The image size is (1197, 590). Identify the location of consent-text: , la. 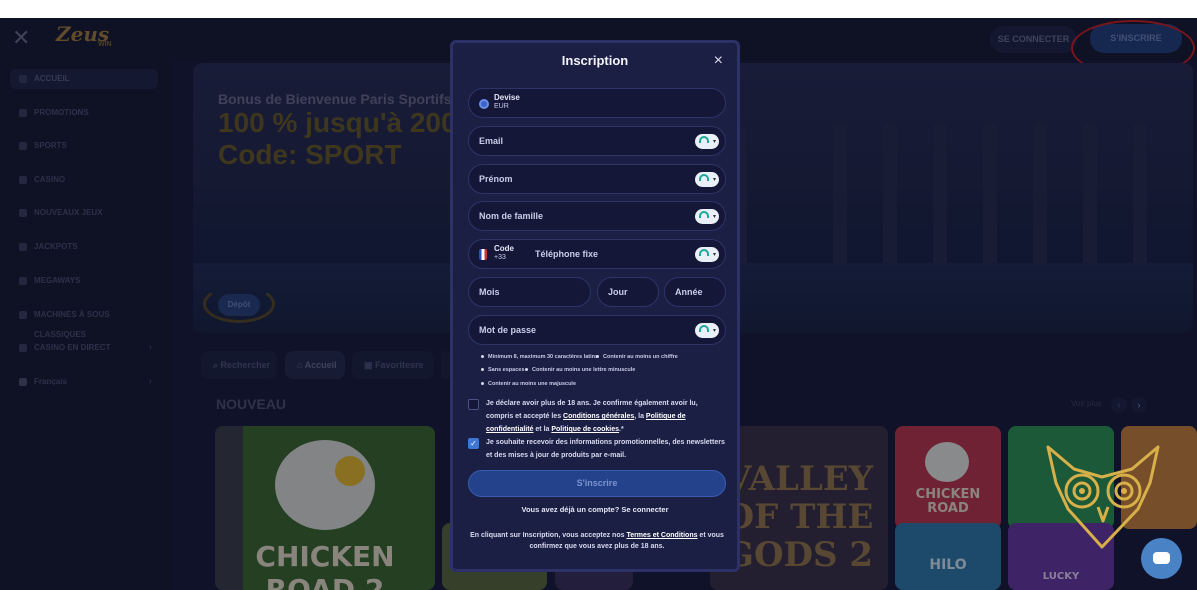
(640, 416).